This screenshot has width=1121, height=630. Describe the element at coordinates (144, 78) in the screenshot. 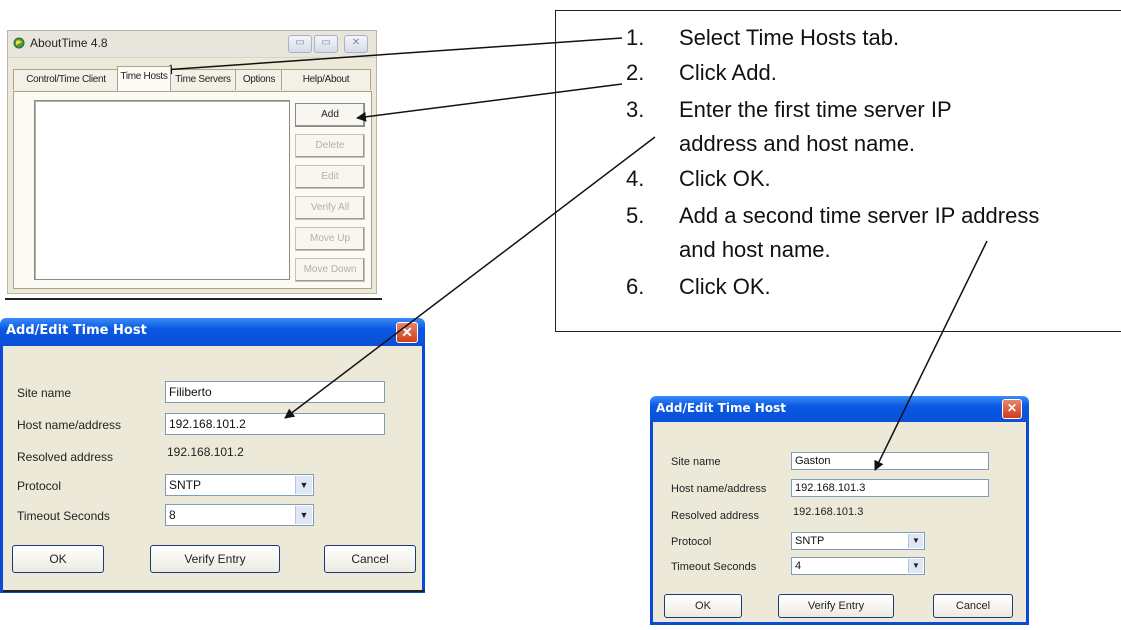

I see `tab-time-hosts: Time Hosts` at that location.